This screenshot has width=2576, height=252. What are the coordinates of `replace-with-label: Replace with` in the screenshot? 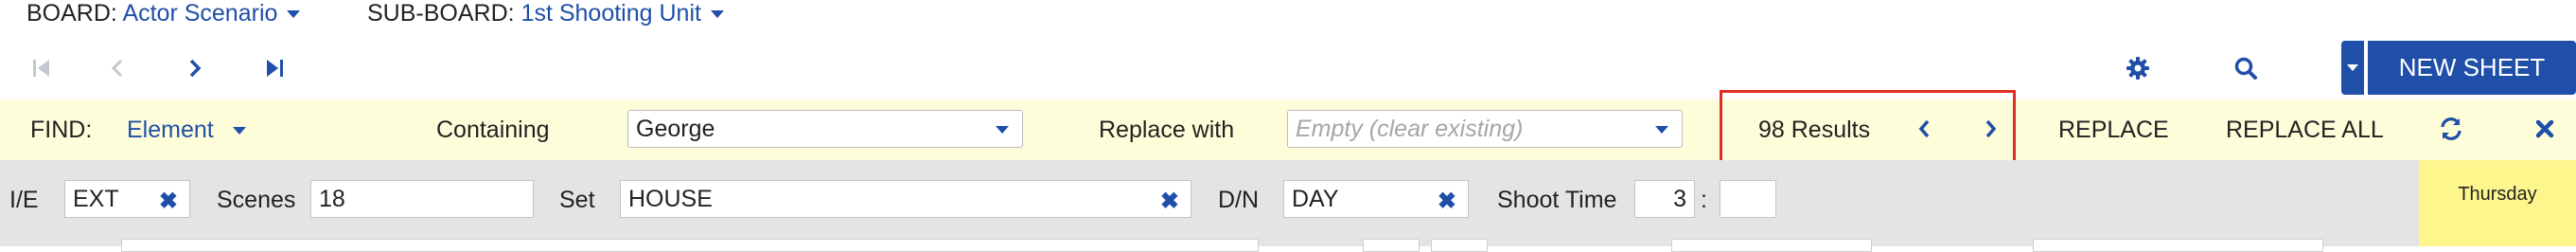 It's located at (1167, 130).